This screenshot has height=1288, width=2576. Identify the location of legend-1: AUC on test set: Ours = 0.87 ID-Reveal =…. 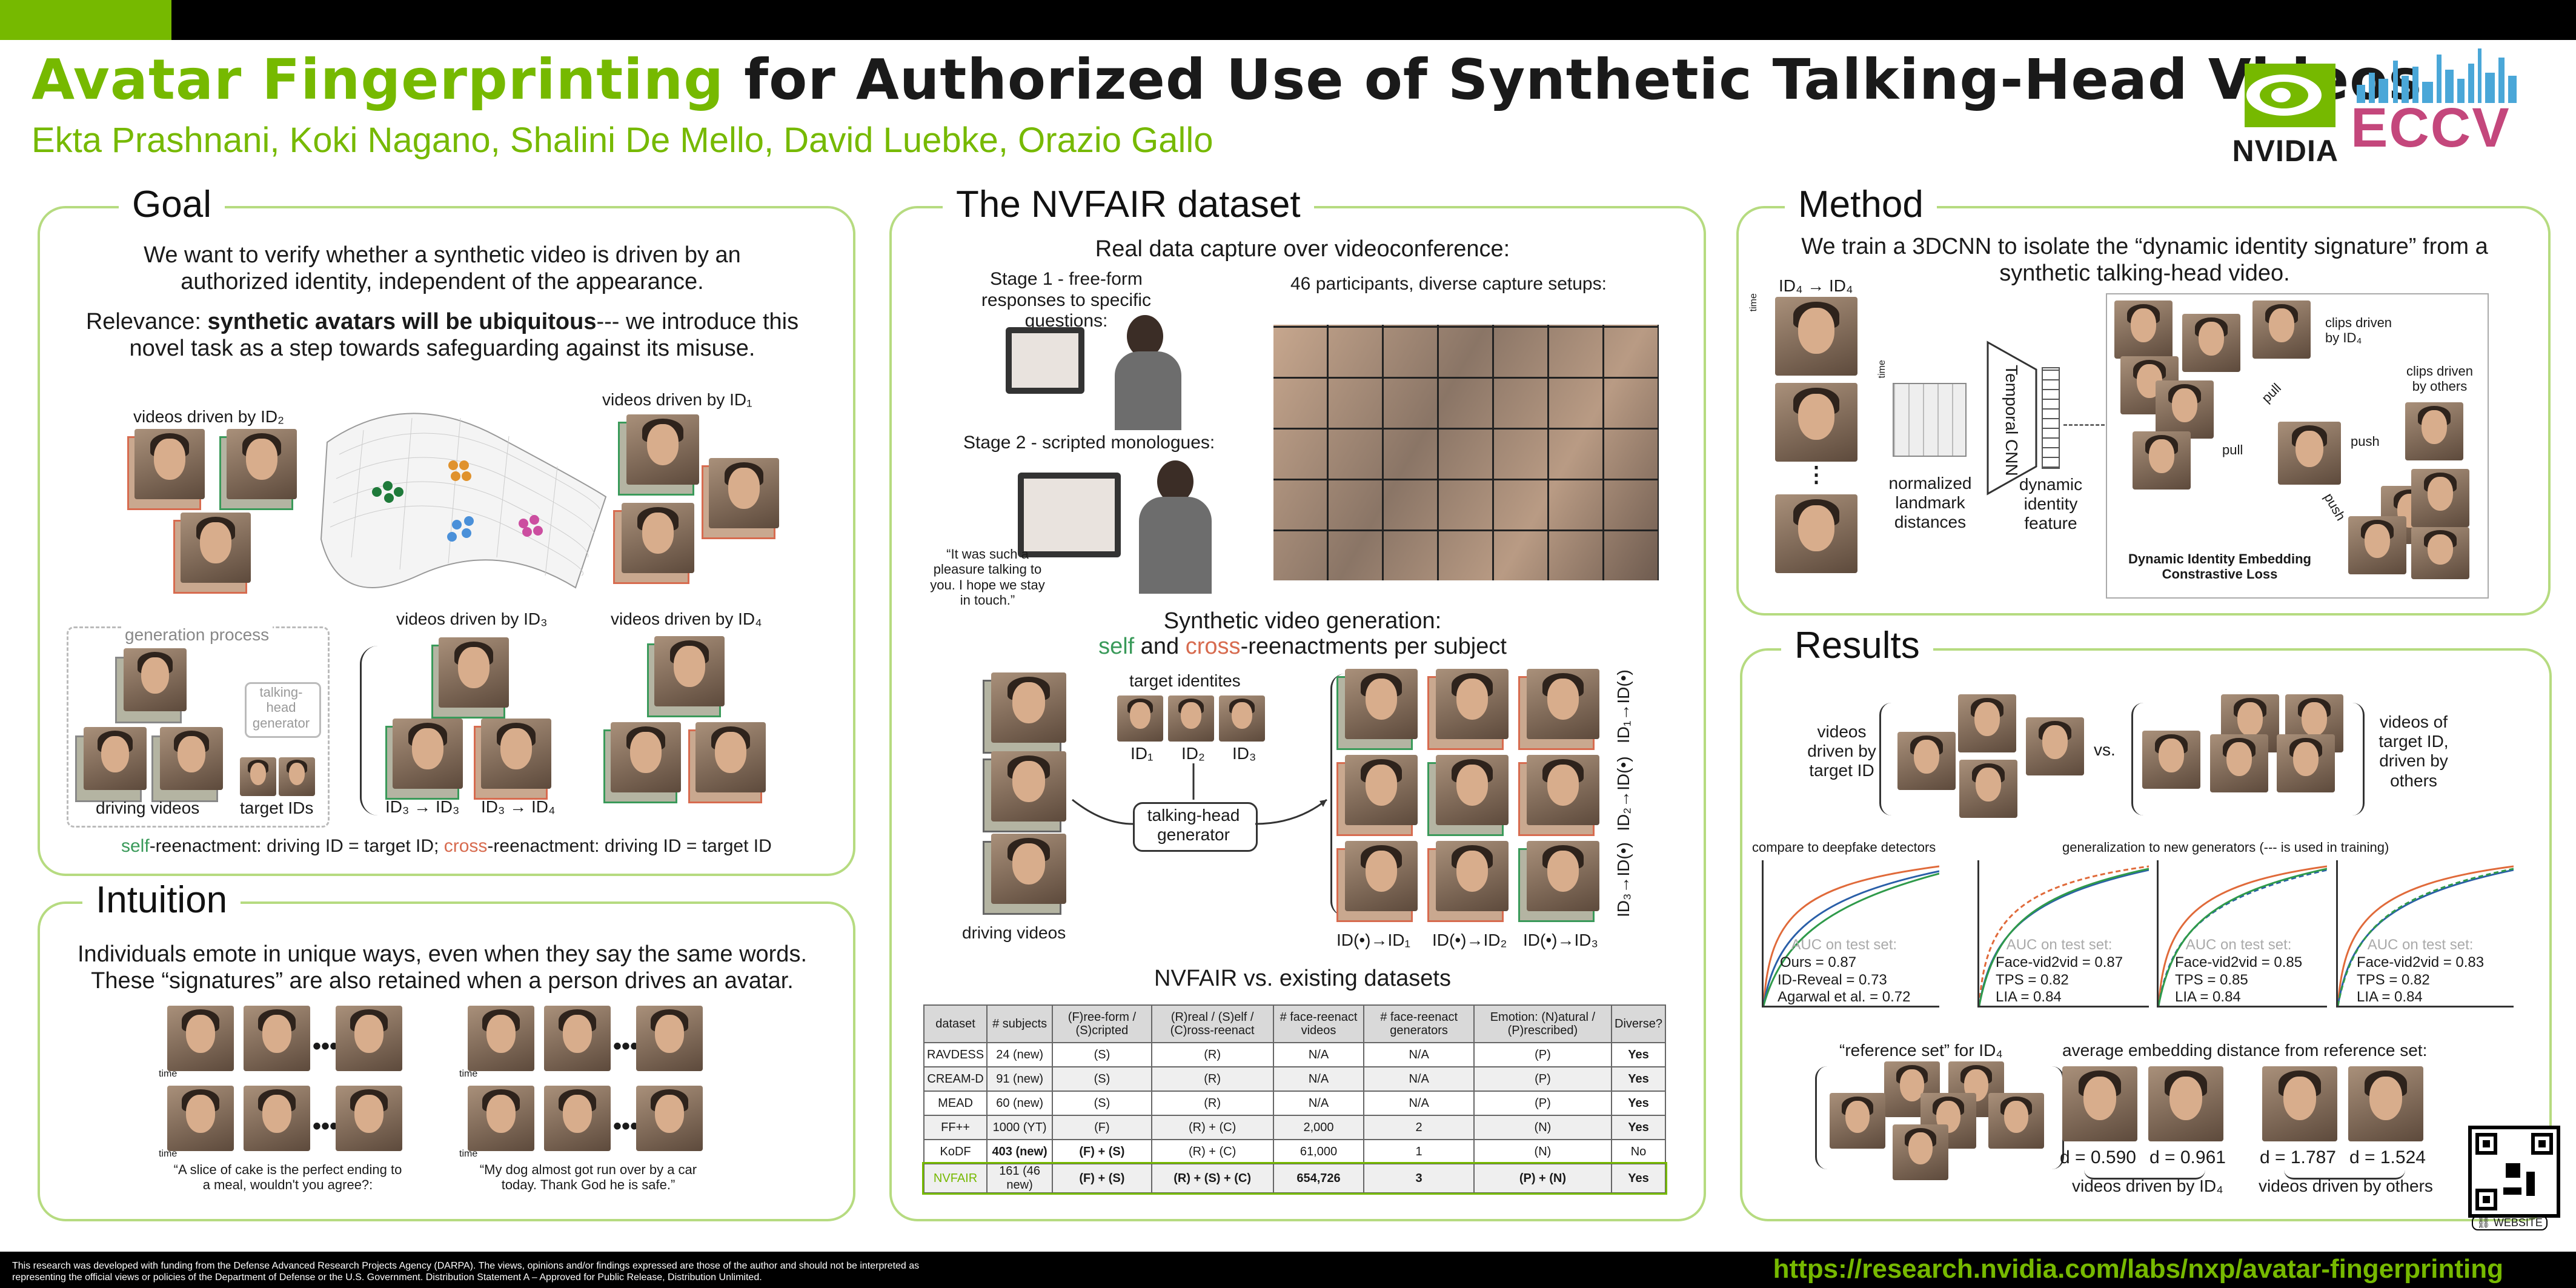
(1844, 971).